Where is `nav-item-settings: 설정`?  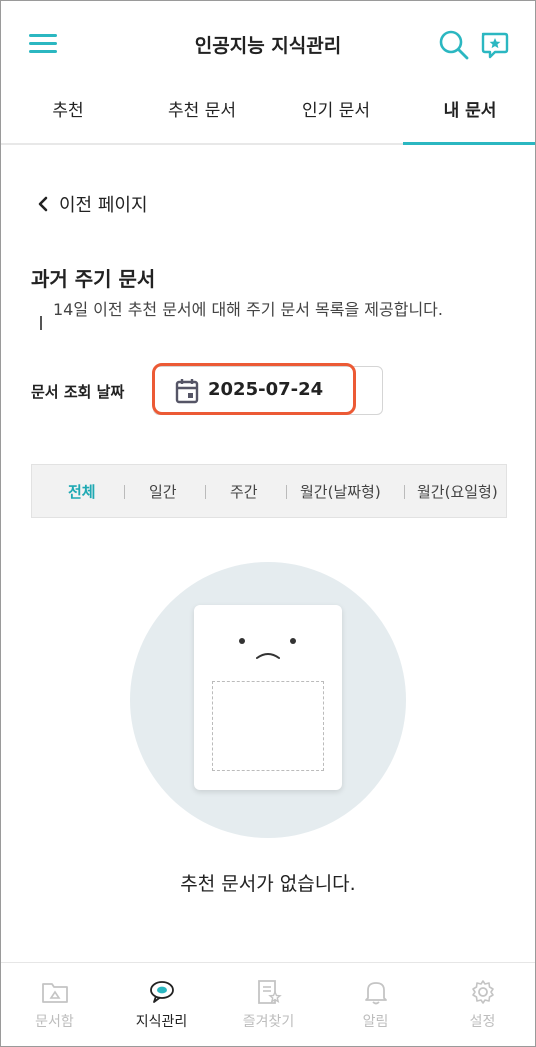
nav-item-settings: 설정 is located at coordinates (482, 1004).